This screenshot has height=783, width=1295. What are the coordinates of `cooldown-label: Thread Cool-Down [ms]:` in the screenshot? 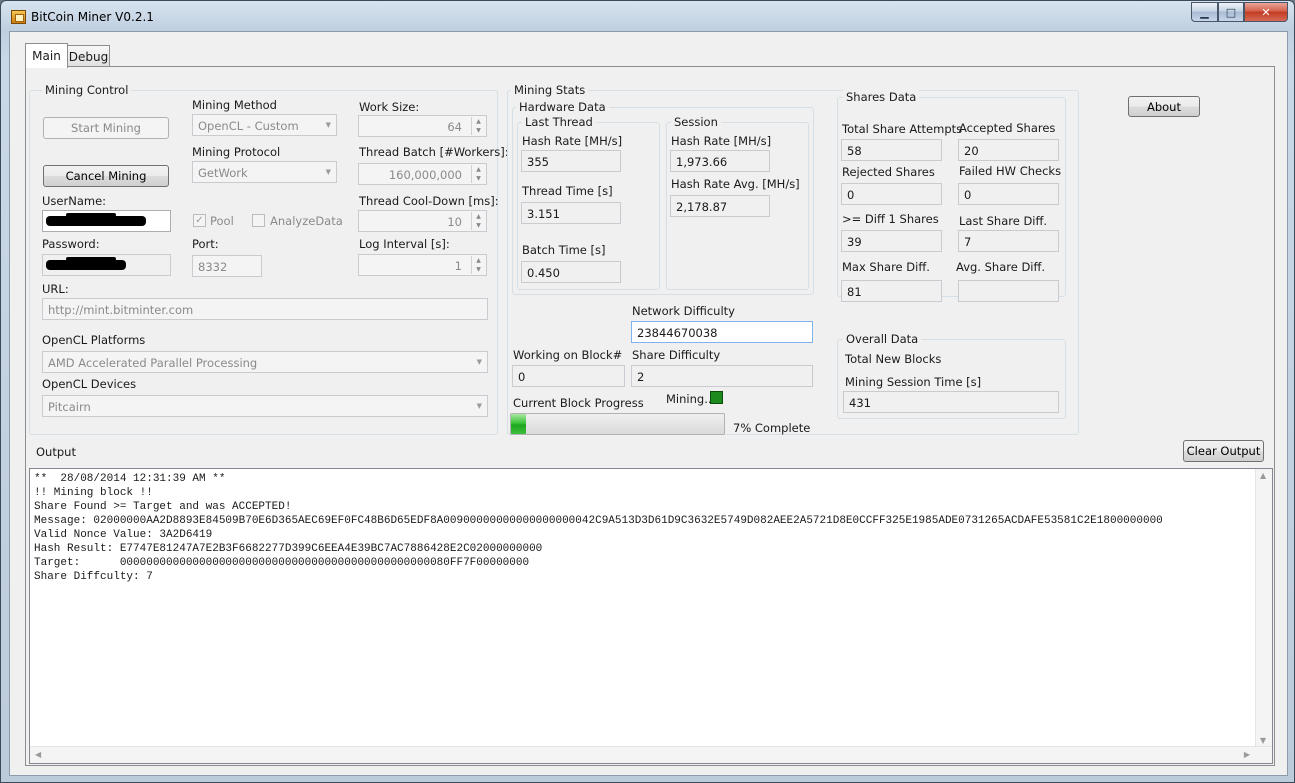 It's located at (429, 201).